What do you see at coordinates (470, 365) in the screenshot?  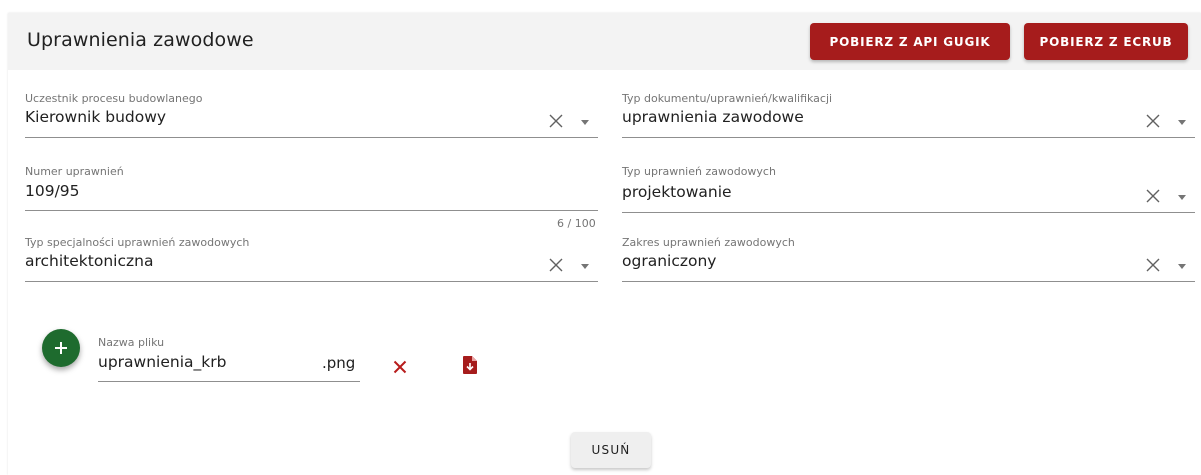 I see `file-download-icon` at bounding box center [470, 365].